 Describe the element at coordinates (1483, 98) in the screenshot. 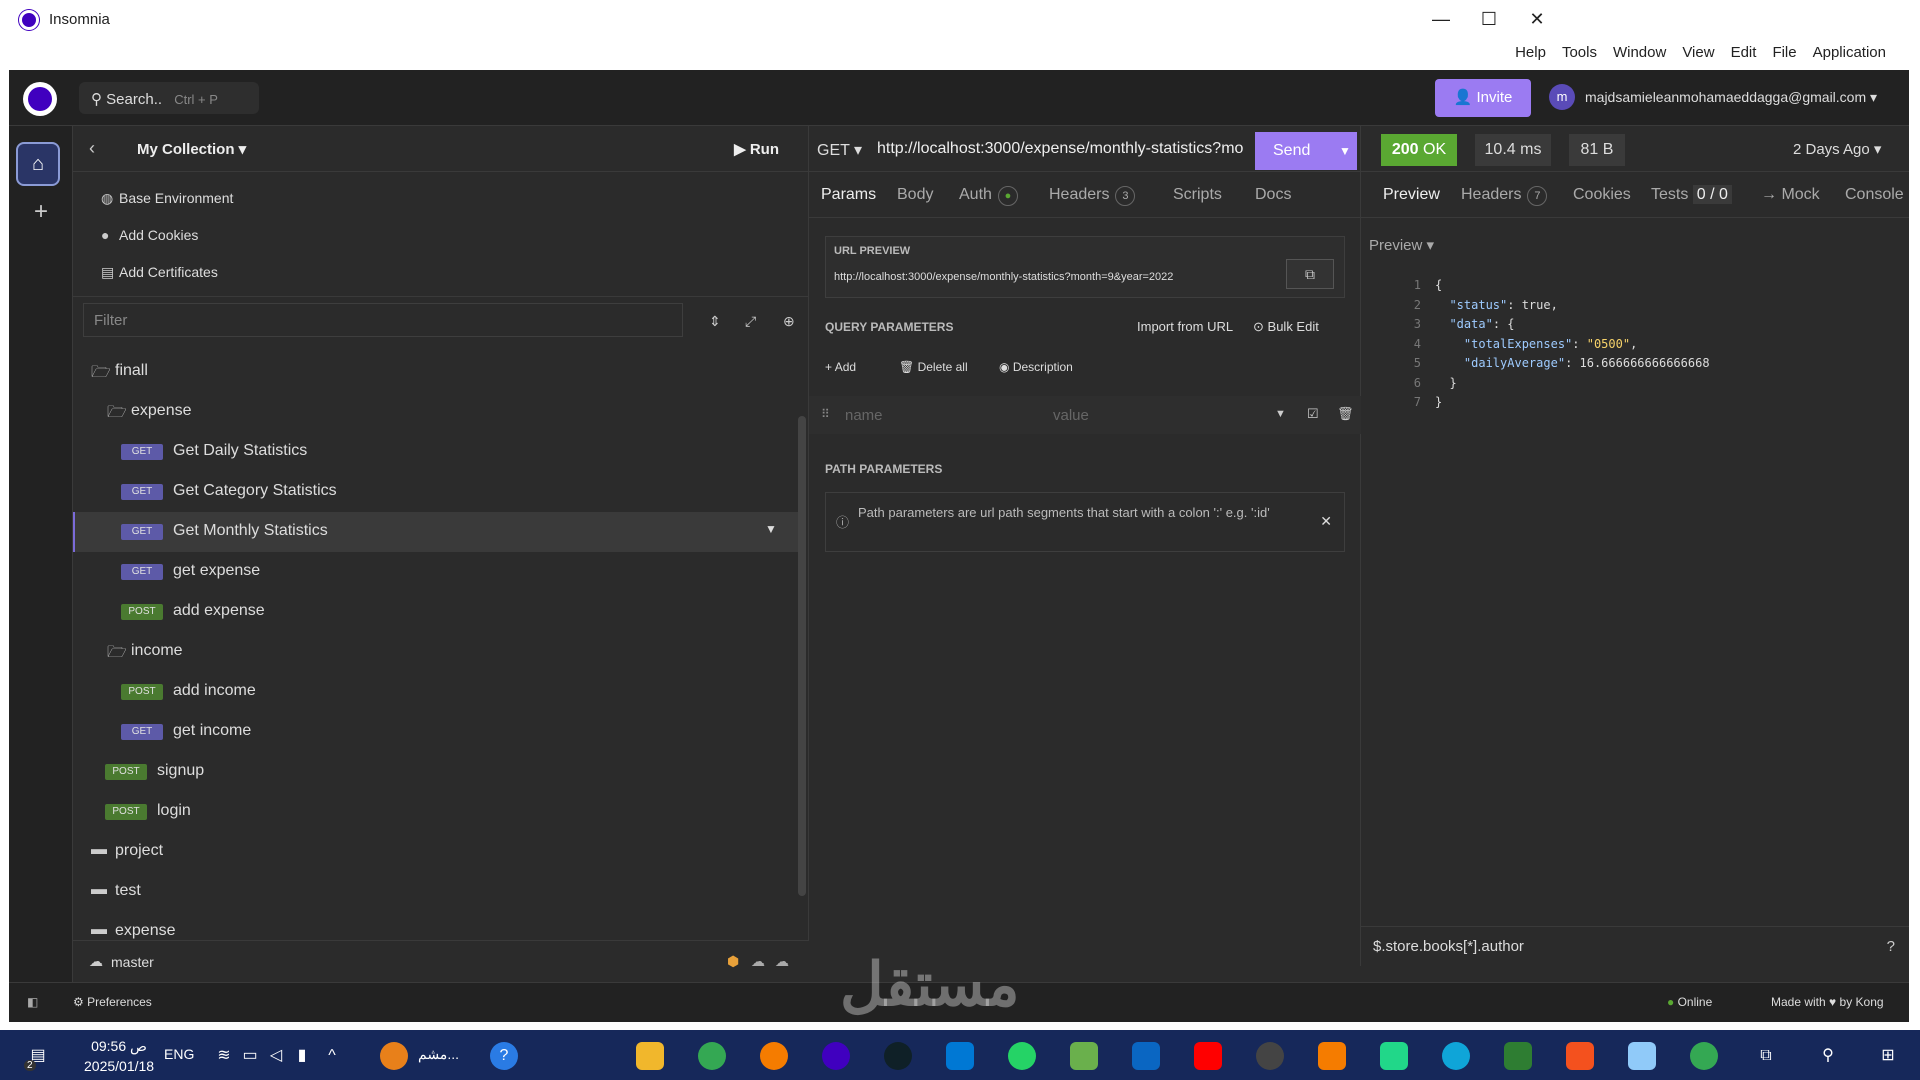

I see `invite-button: 👤 Invite` at that location.